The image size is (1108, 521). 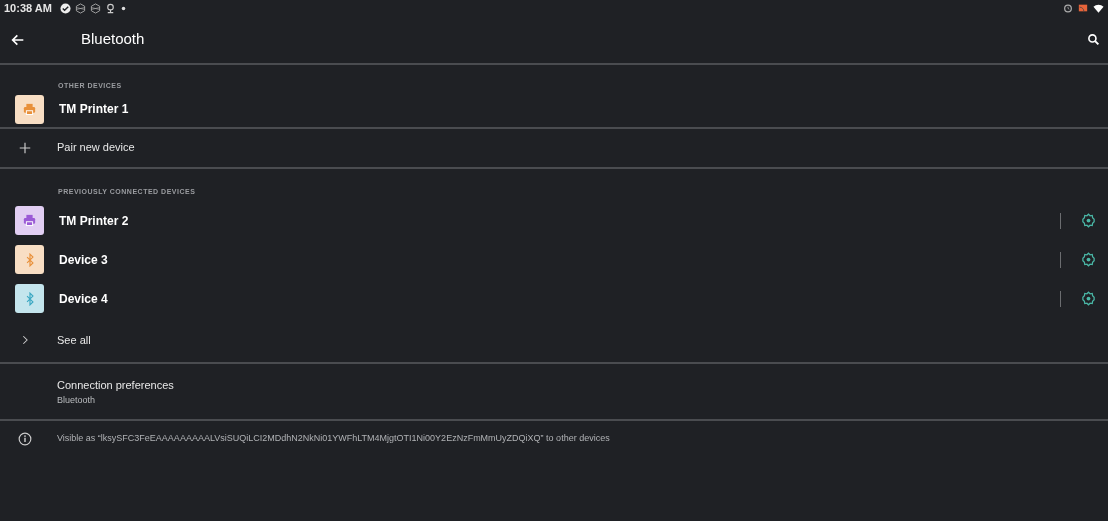 I want to click on chevron-right-icon, so click(x=25, y=340).